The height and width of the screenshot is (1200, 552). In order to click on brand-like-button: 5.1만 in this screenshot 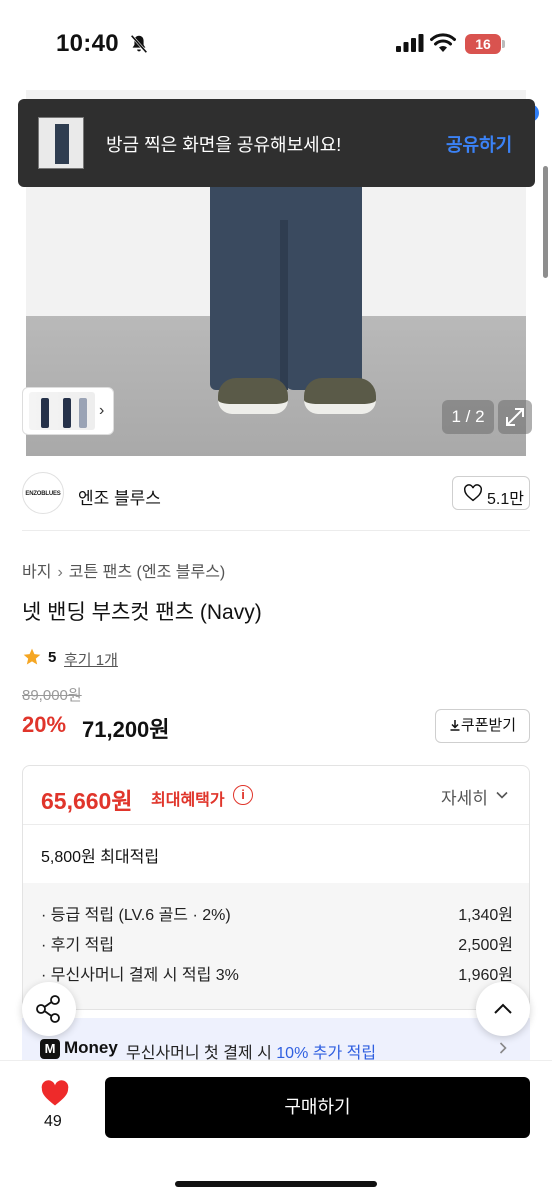, I will do `click(491, 493)`.